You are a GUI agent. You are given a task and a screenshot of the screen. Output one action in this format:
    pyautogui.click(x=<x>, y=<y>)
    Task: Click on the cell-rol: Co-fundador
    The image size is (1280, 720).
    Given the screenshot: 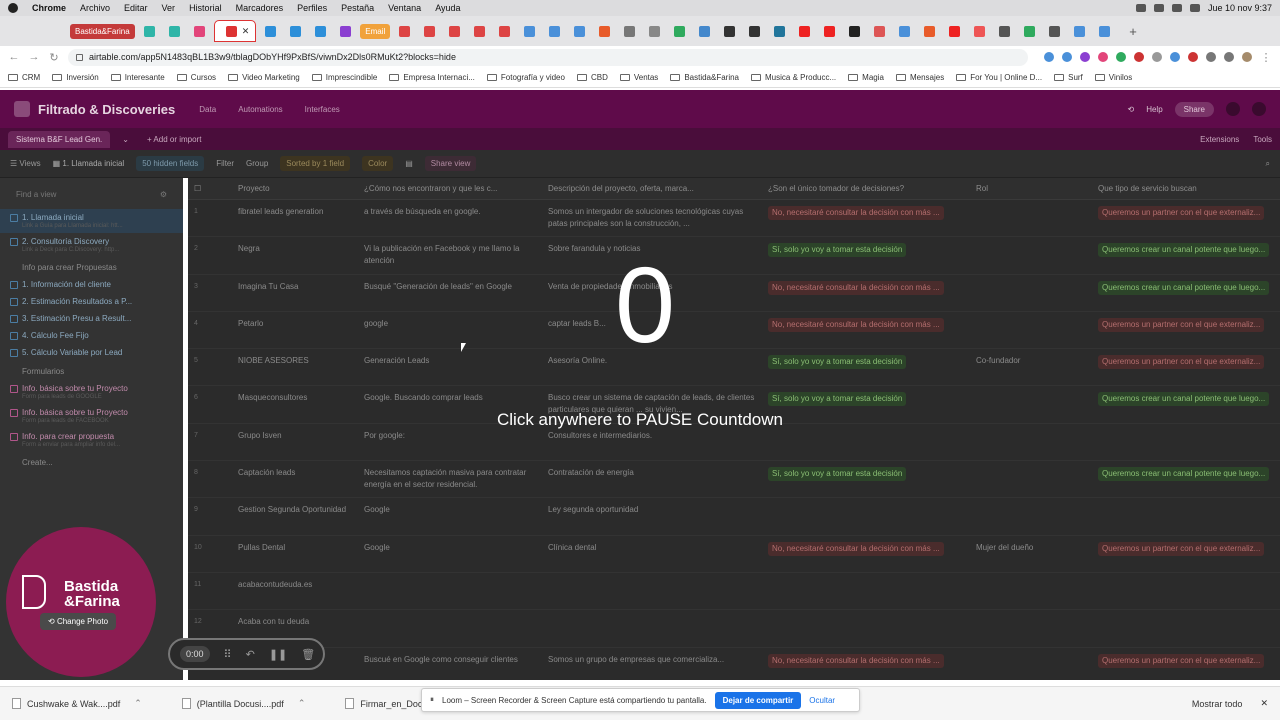 What is the action you would take?
    pyautogui.click(x=1031, y=368)
    